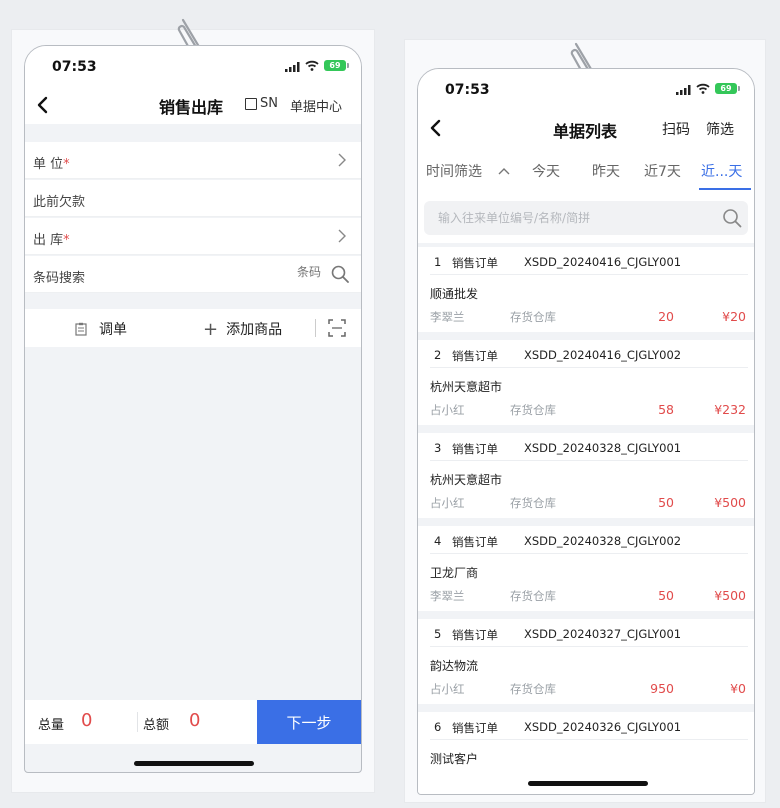 This screenshot has height=808, width=780. What do you see at coordinates (438, 634) in the screenshot?
I see `order-index: 5` at bounding box center [438, 634].